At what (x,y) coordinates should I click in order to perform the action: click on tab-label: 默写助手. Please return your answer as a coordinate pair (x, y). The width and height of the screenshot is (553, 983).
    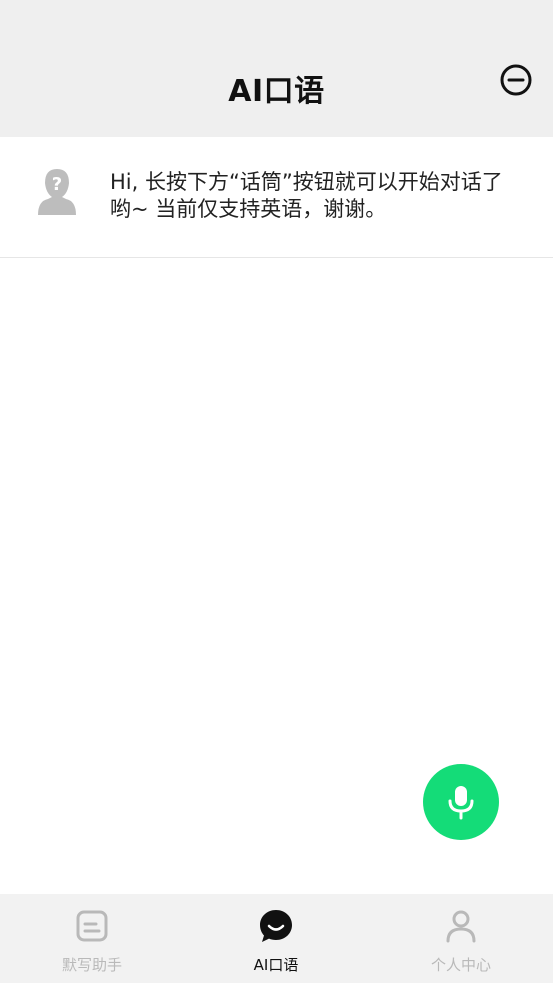
    Looking at the image, I should click on (91, 965).